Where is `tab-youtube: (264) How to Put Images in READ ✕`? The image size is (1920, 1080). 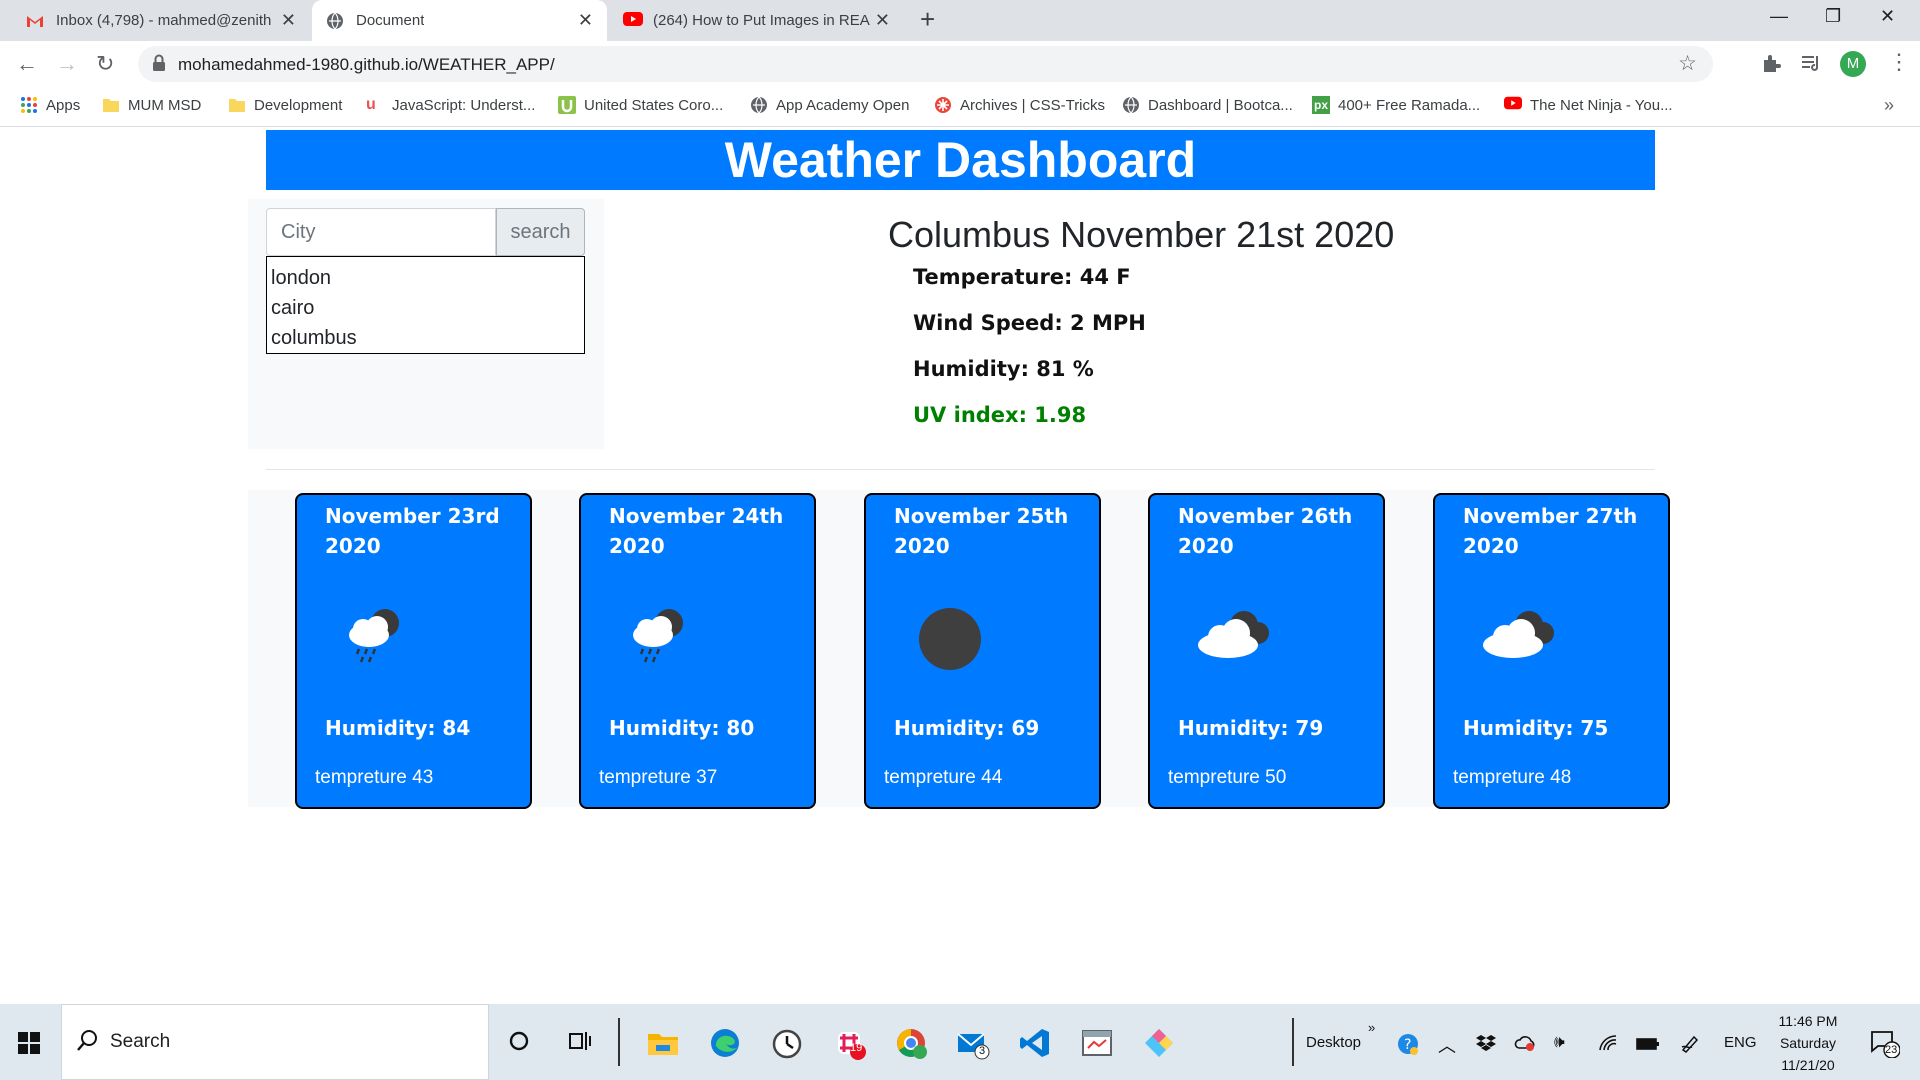
tab-youtube: (264) How to Put Images in READ ✕ is located at coordinates (756, 20).